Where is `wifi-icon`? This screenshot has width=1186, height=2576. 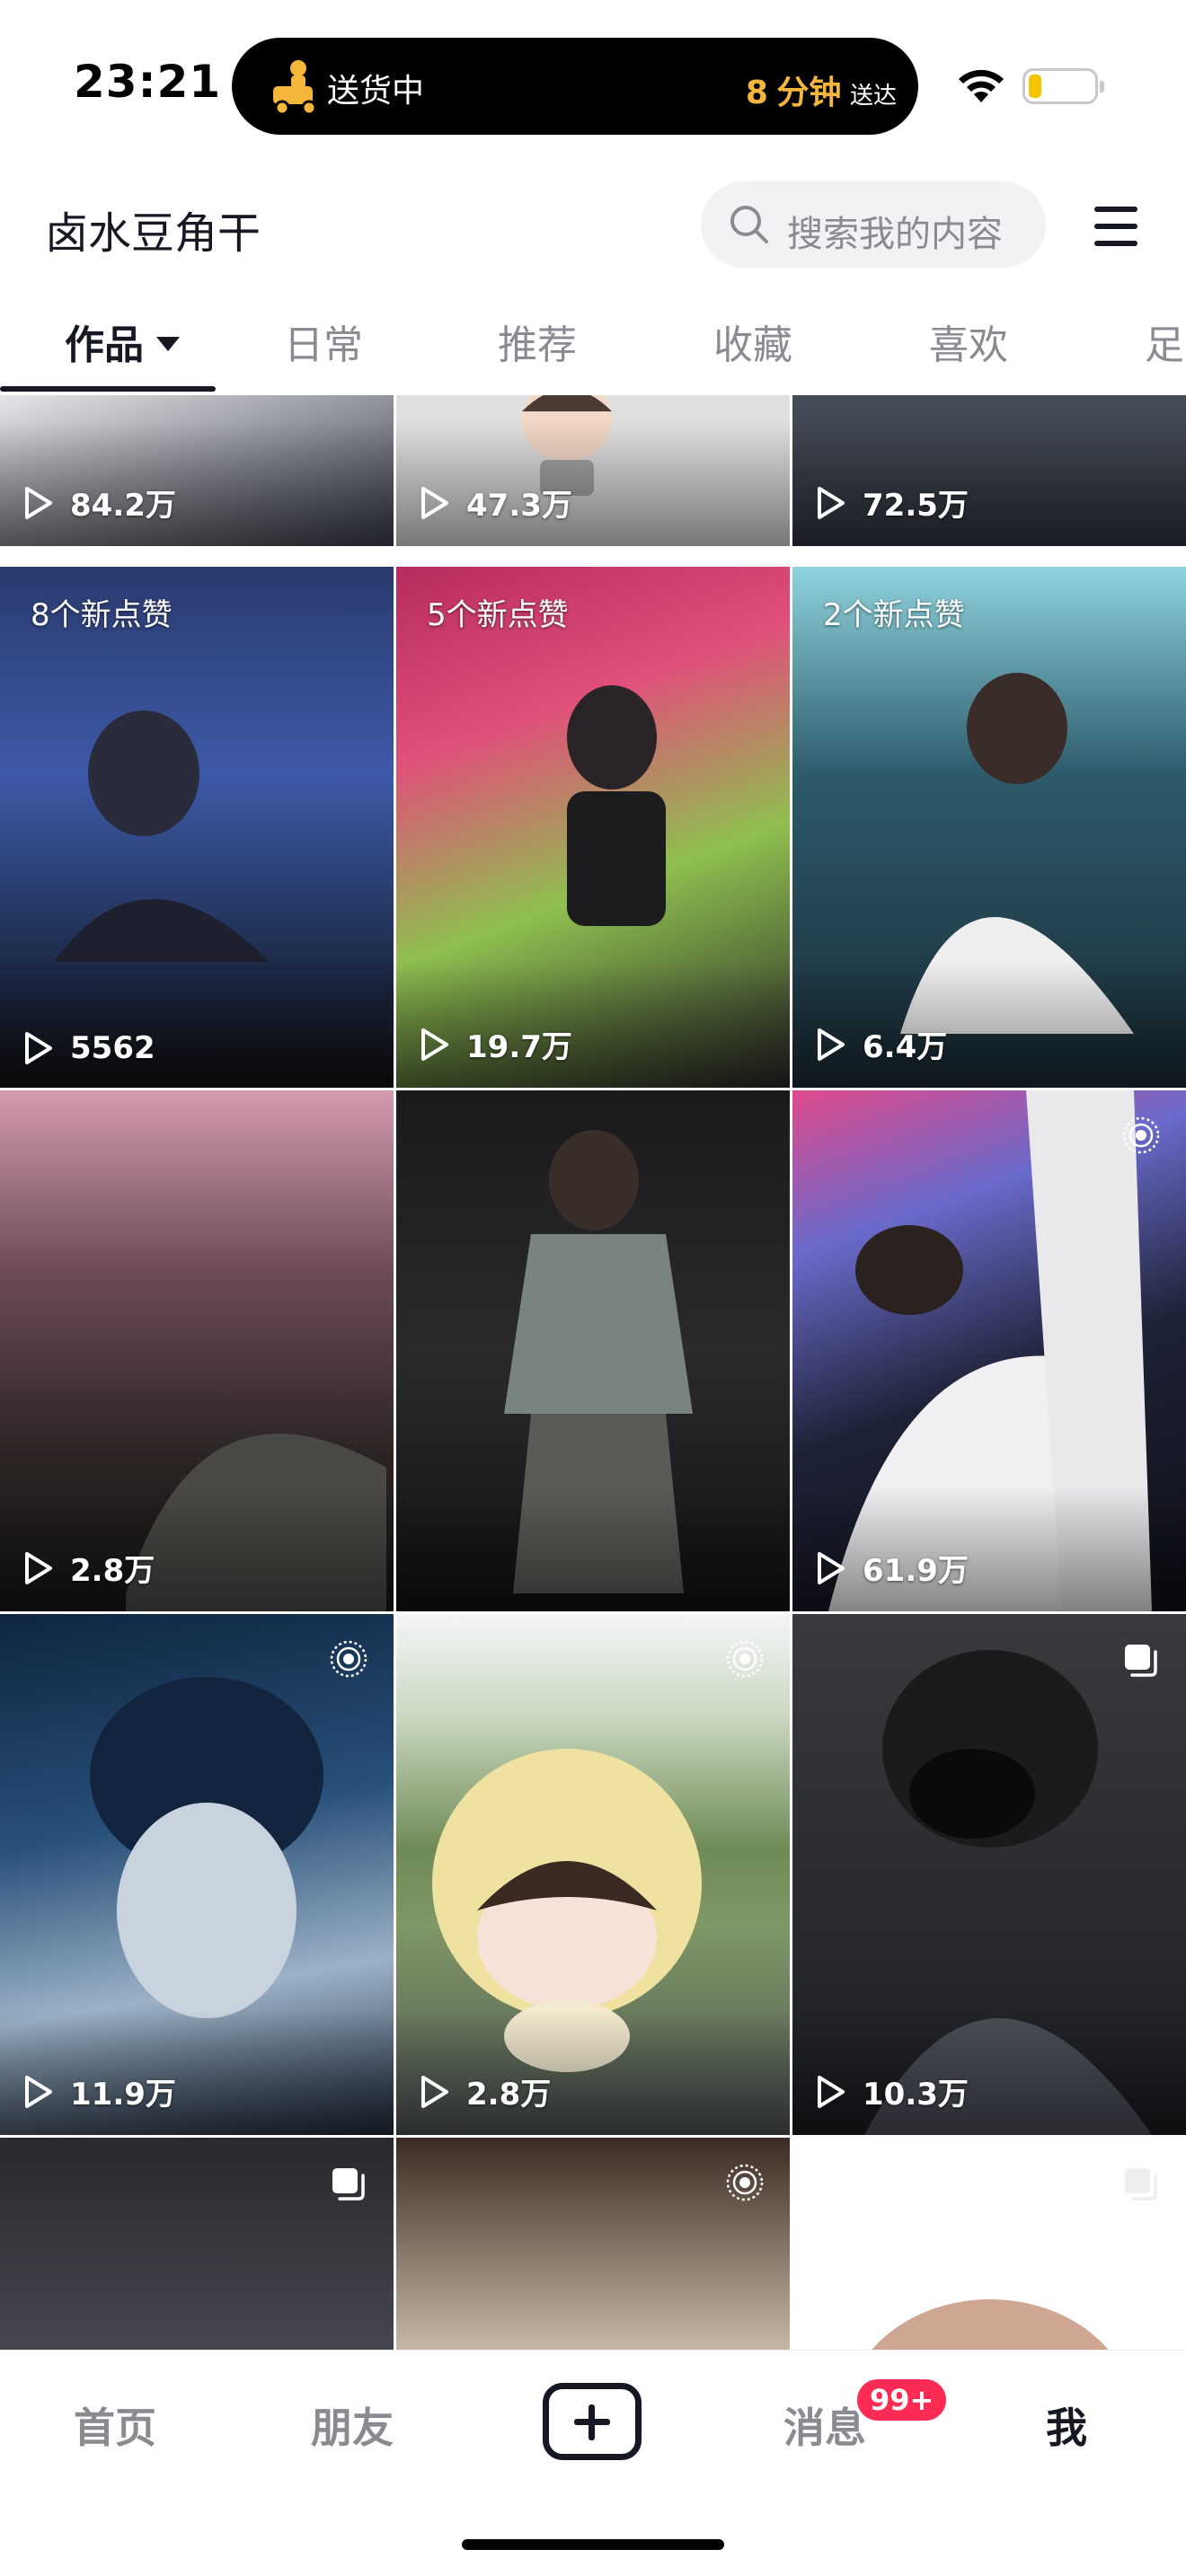 wifi-icon is located at coordinates (981, 85).